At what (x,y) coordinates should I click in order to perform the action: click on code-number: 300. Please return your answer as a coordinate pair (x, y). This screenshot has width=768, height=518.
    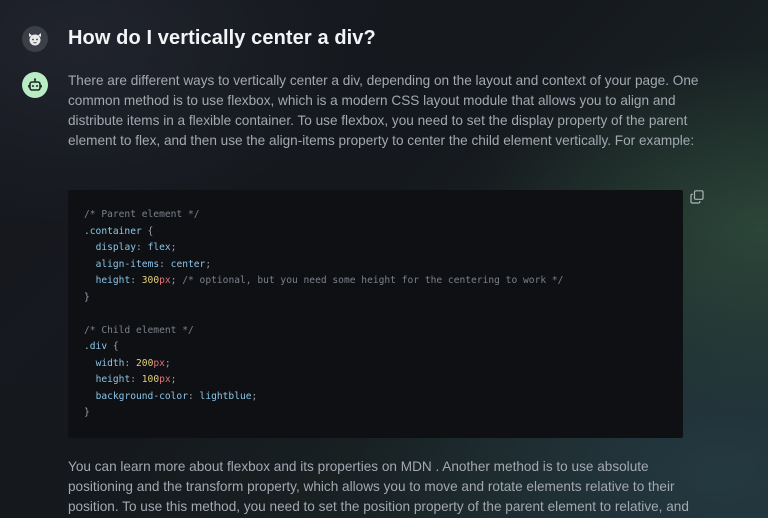
    Looking at the image, I should click on (150, 280).